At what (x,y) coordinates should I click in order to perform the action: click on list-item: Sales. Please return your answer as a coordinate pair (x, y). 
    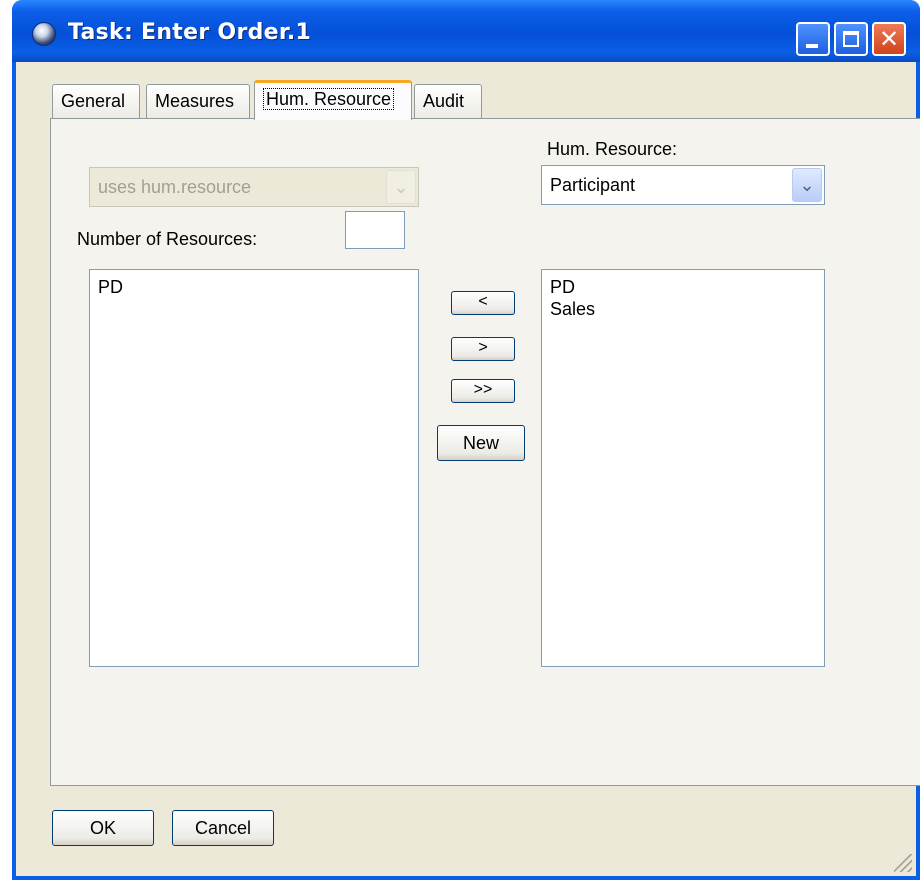
    Looking at the image, I should click on (683, 309).